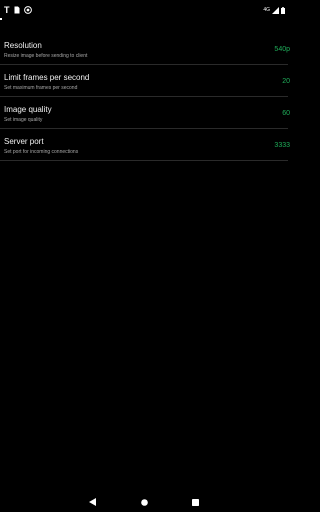 This screenshot has width=320, height=512. Describe the element at coordinates (144, 7) in the screenshot. I see `status-bar: T 4G` at that location.